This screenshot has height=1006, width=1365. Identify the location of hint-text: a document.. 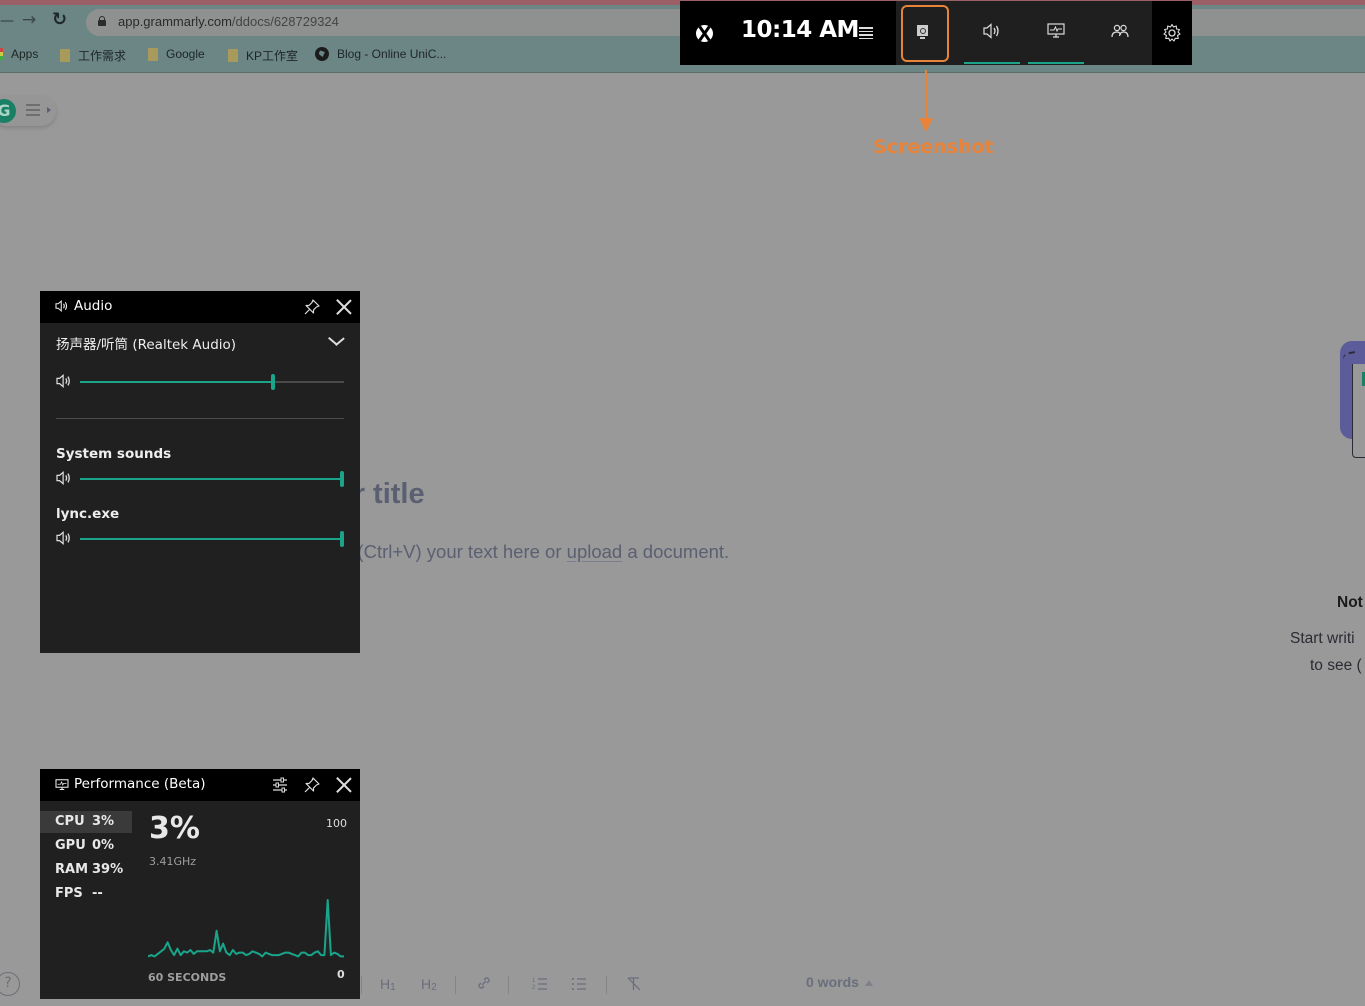
(676, 551).